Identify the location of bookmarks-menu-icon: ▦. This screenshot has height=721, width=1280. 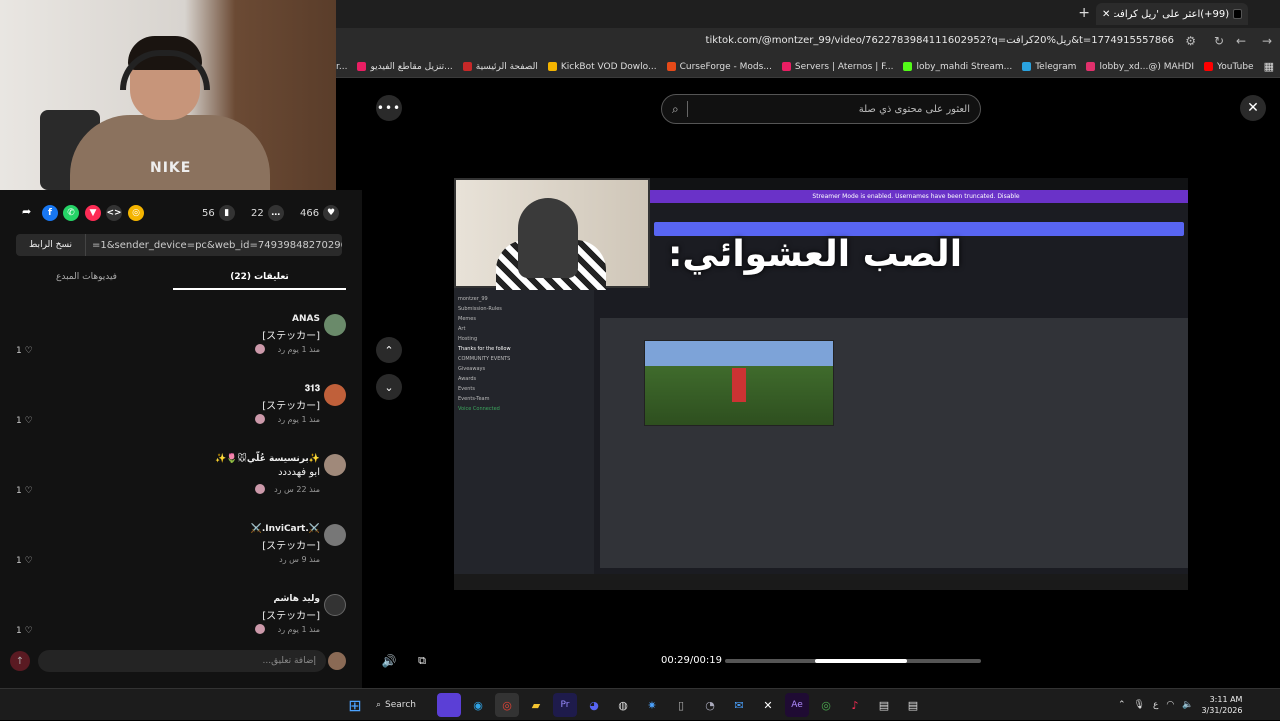
(1269, 66).